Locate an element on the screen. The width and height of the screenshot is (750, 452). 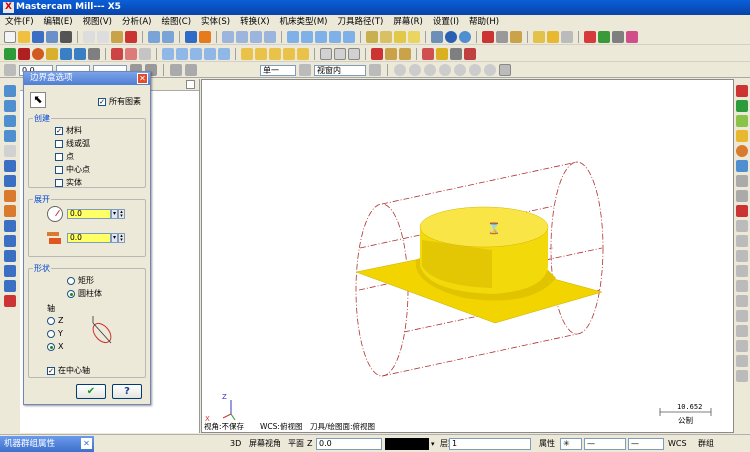
right-tool-17-icon is located at coordinates (742, 331).